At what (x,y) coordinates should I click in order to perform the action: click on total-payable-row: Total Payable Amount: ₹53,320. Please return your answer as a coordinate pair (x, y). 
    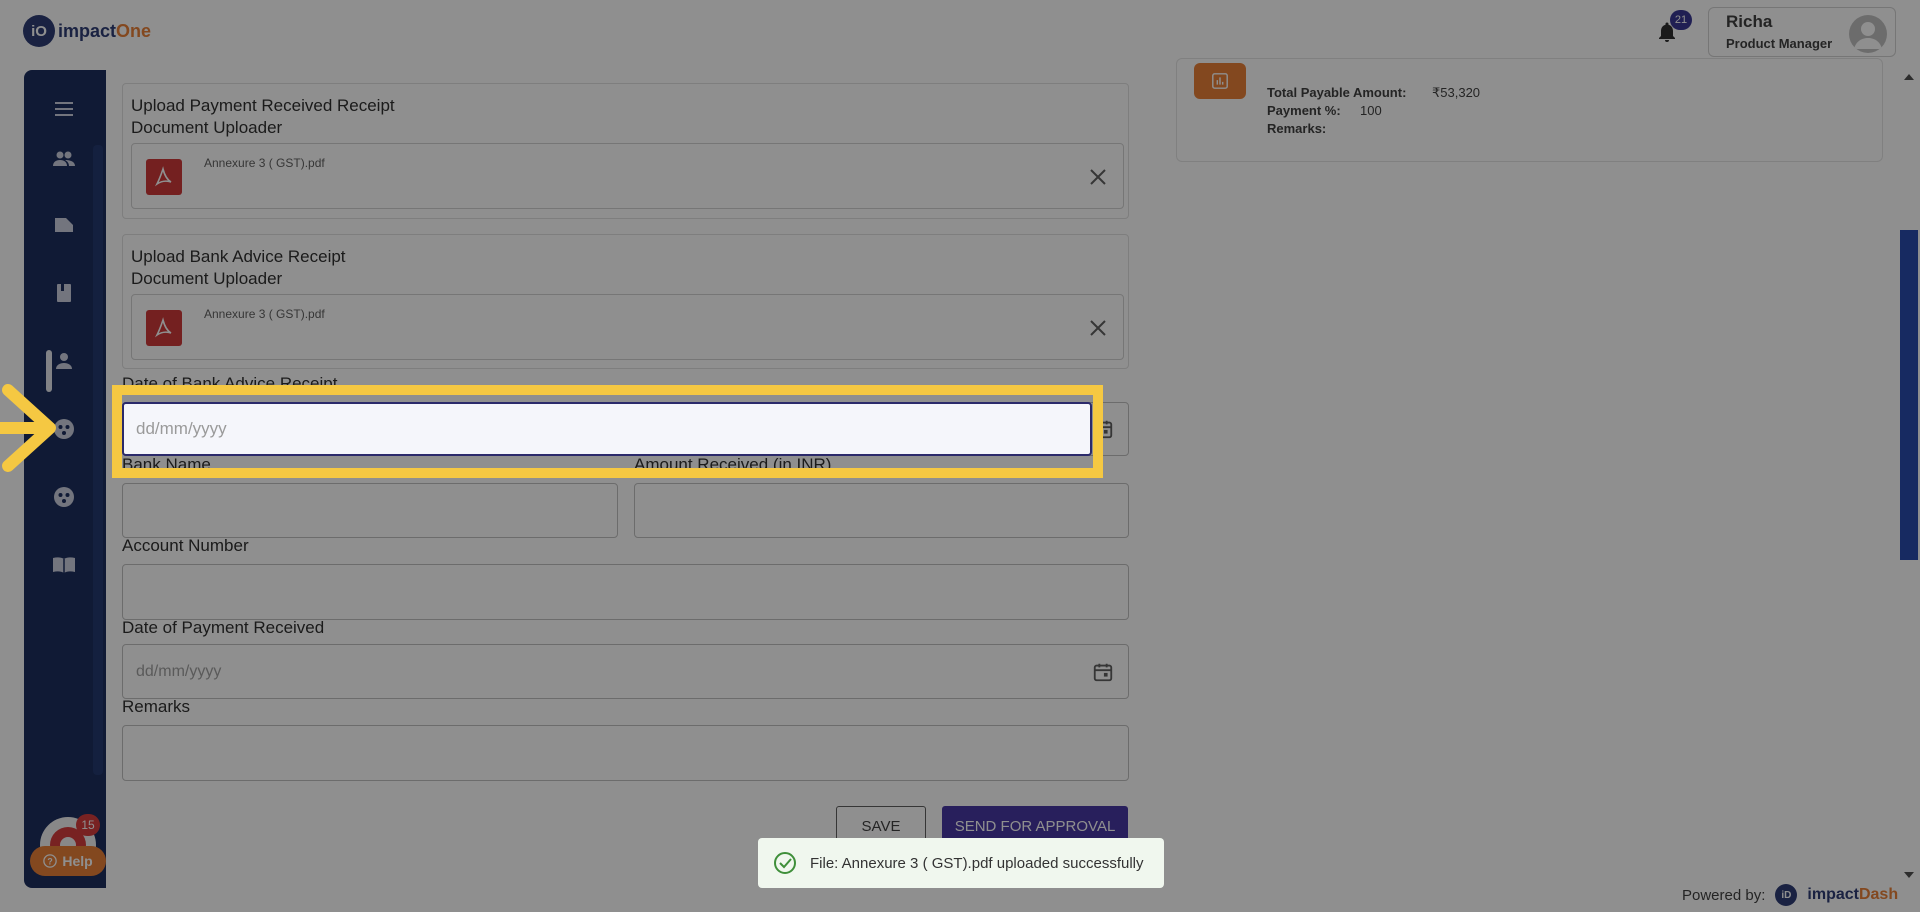
    Looking at the image, I should click on (1373, 92).